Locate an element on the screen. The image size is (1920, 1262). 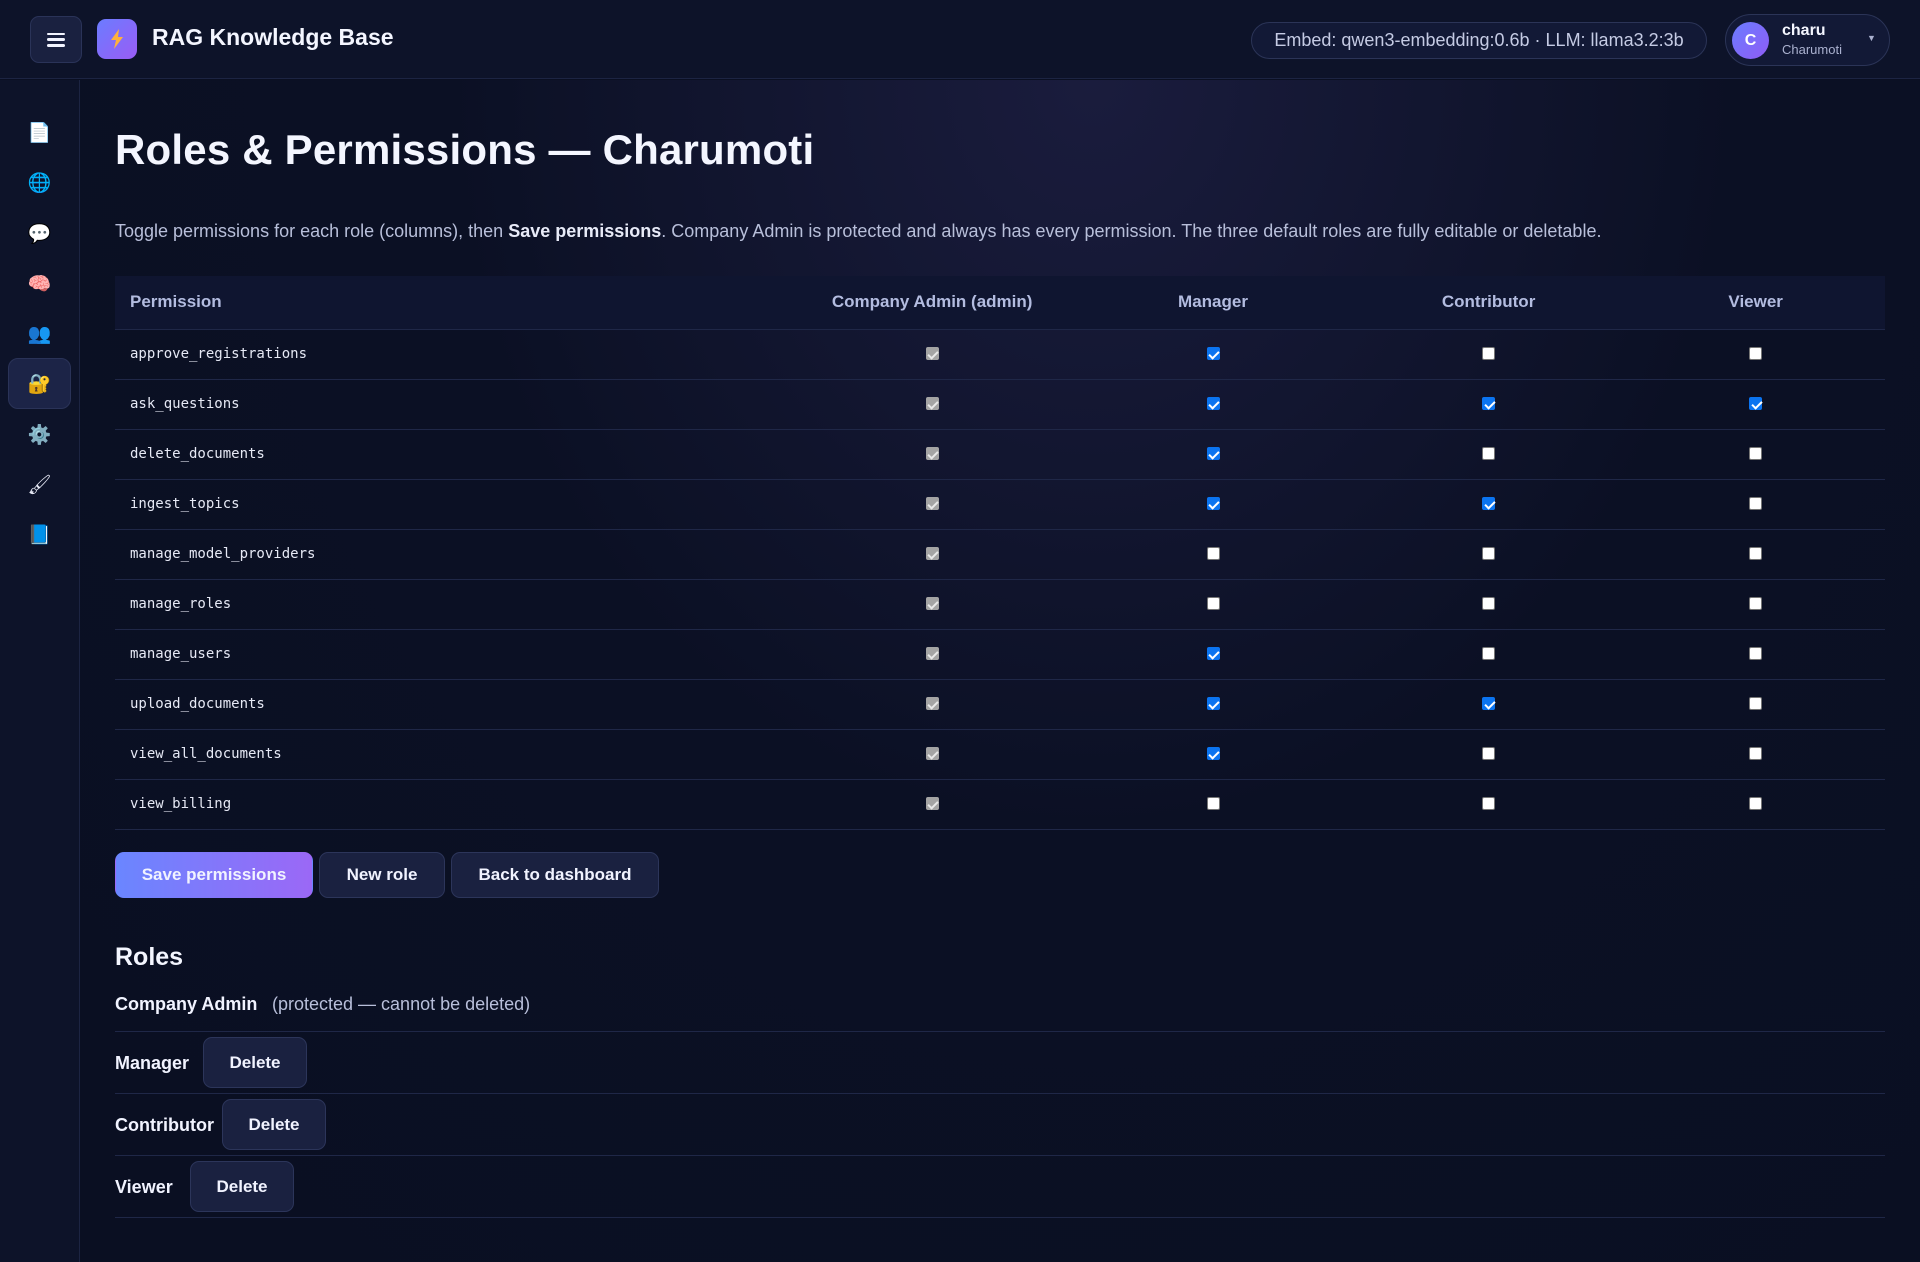
document-icon: 📄 is located at coordinates (39, 133).